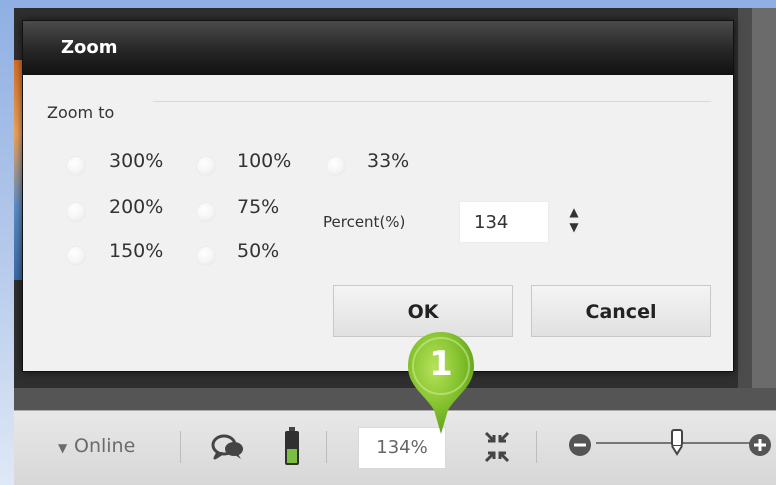  Describe the element at coordinates (580, 445) in the screenshot. I see `zoom-out-icon` at that location.